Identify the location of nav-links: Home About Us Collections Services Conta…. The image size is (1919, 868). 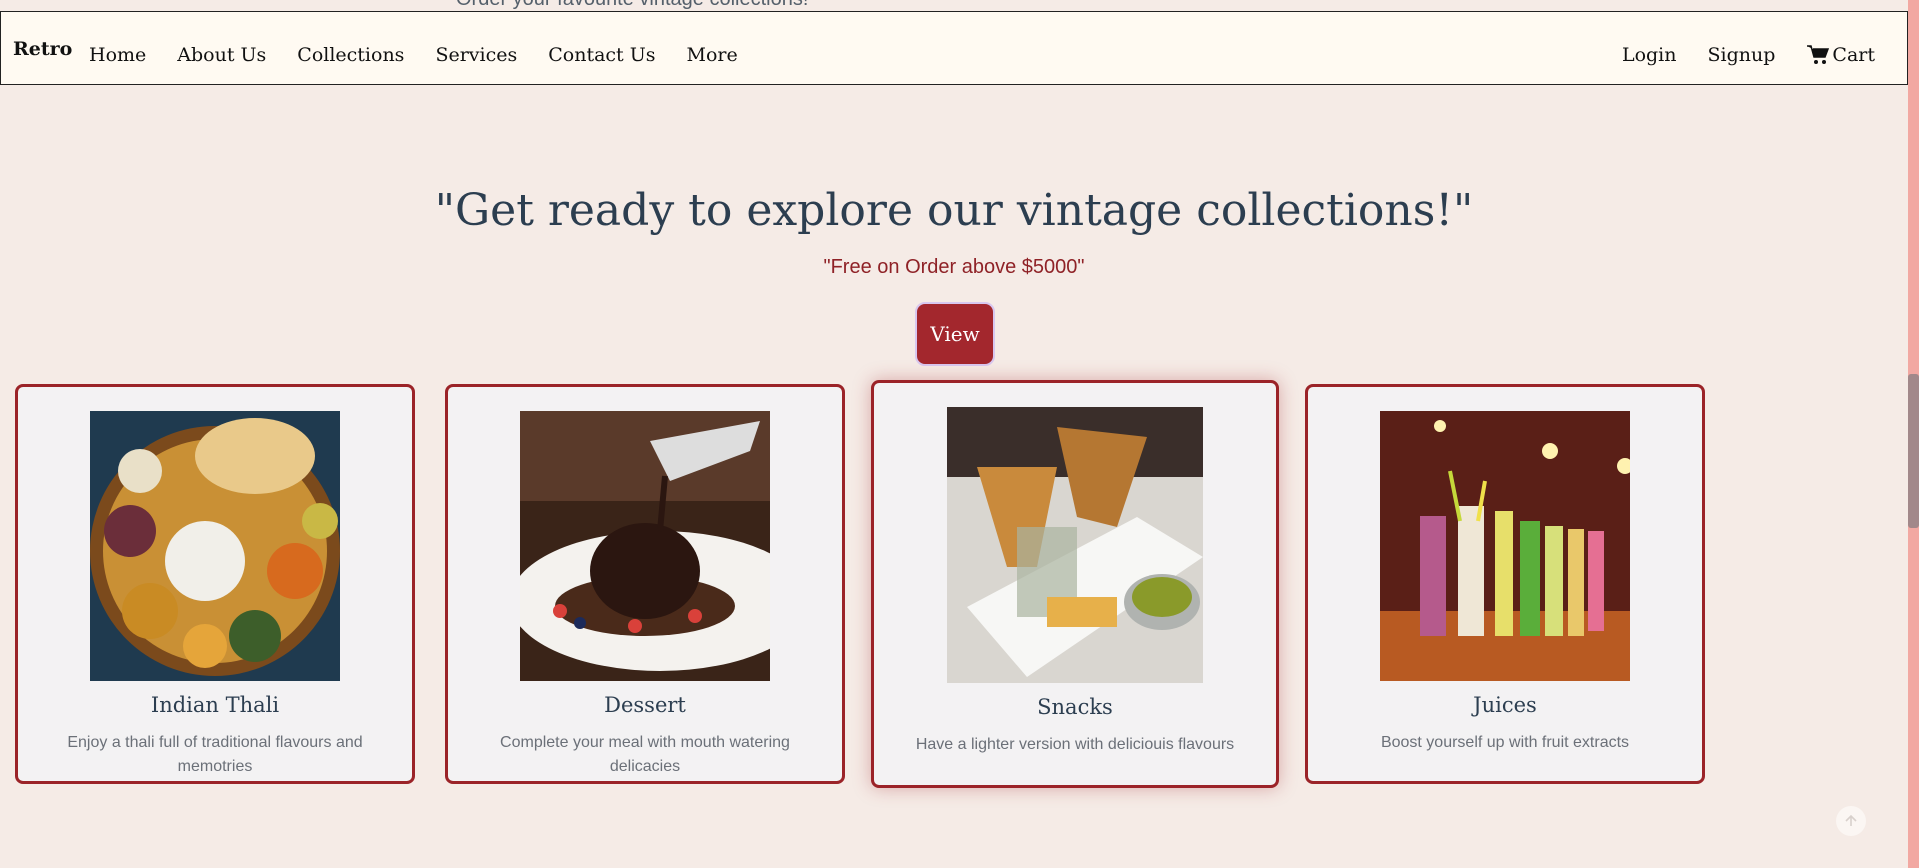
(413, 55).